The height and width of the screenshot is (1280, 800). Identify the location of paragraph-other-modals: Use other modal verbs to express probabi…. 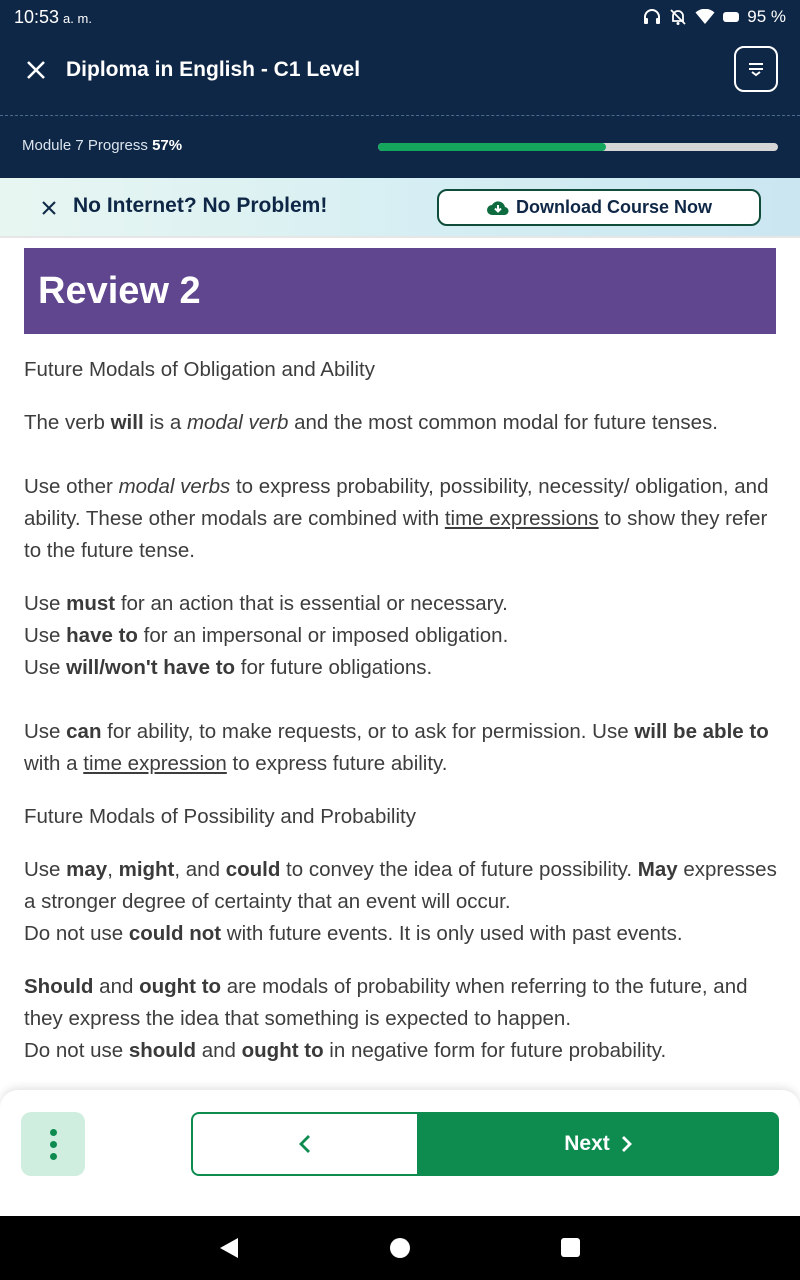
(396, 518).